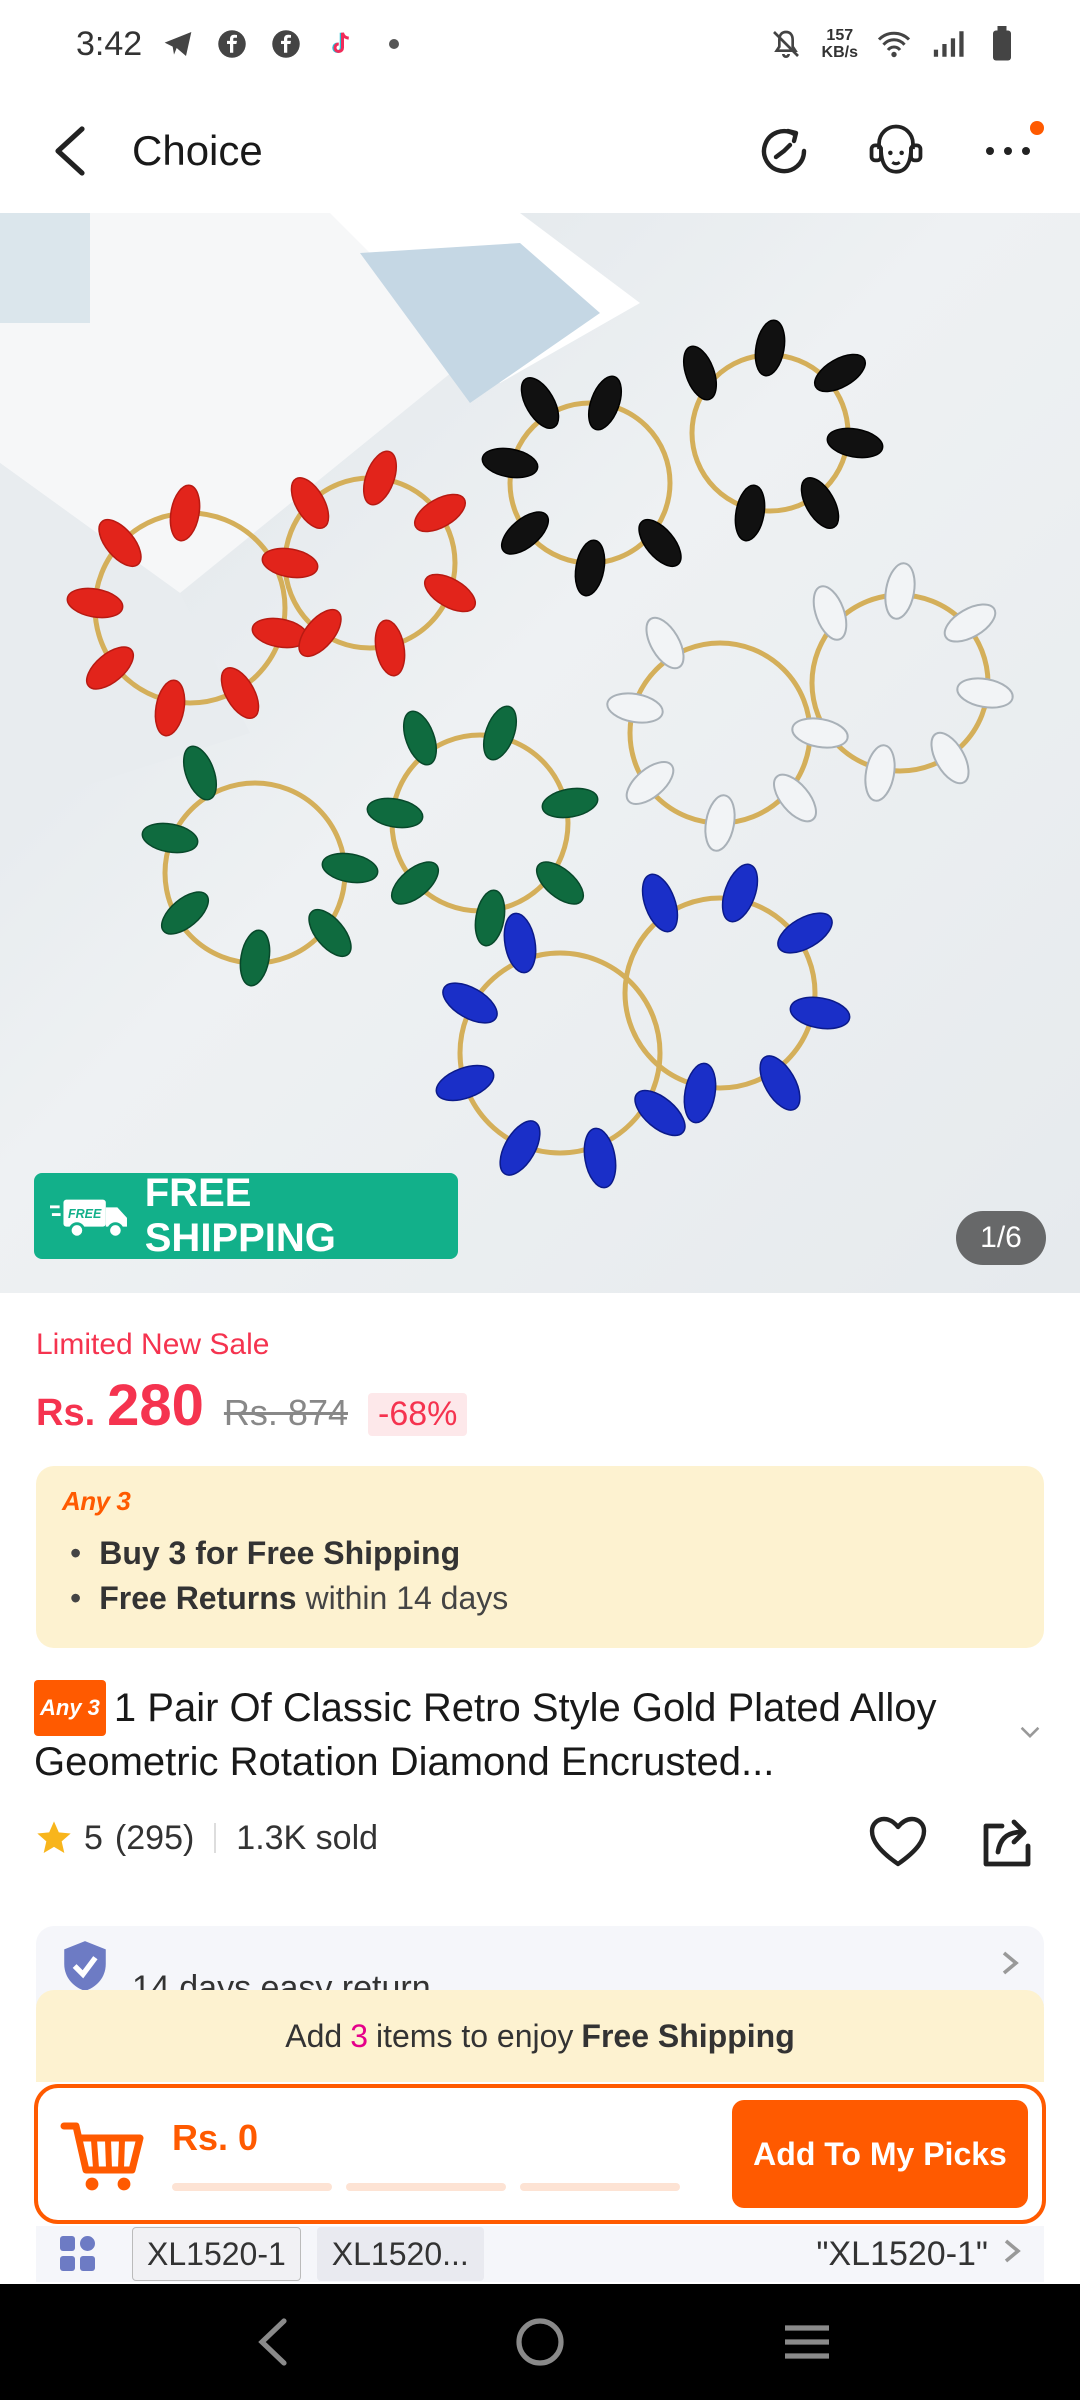 The height and width of the screenshot is (2400, 1080). I want to click on free-shipping-label: FREE SHIPPING, so click(240, 1215).